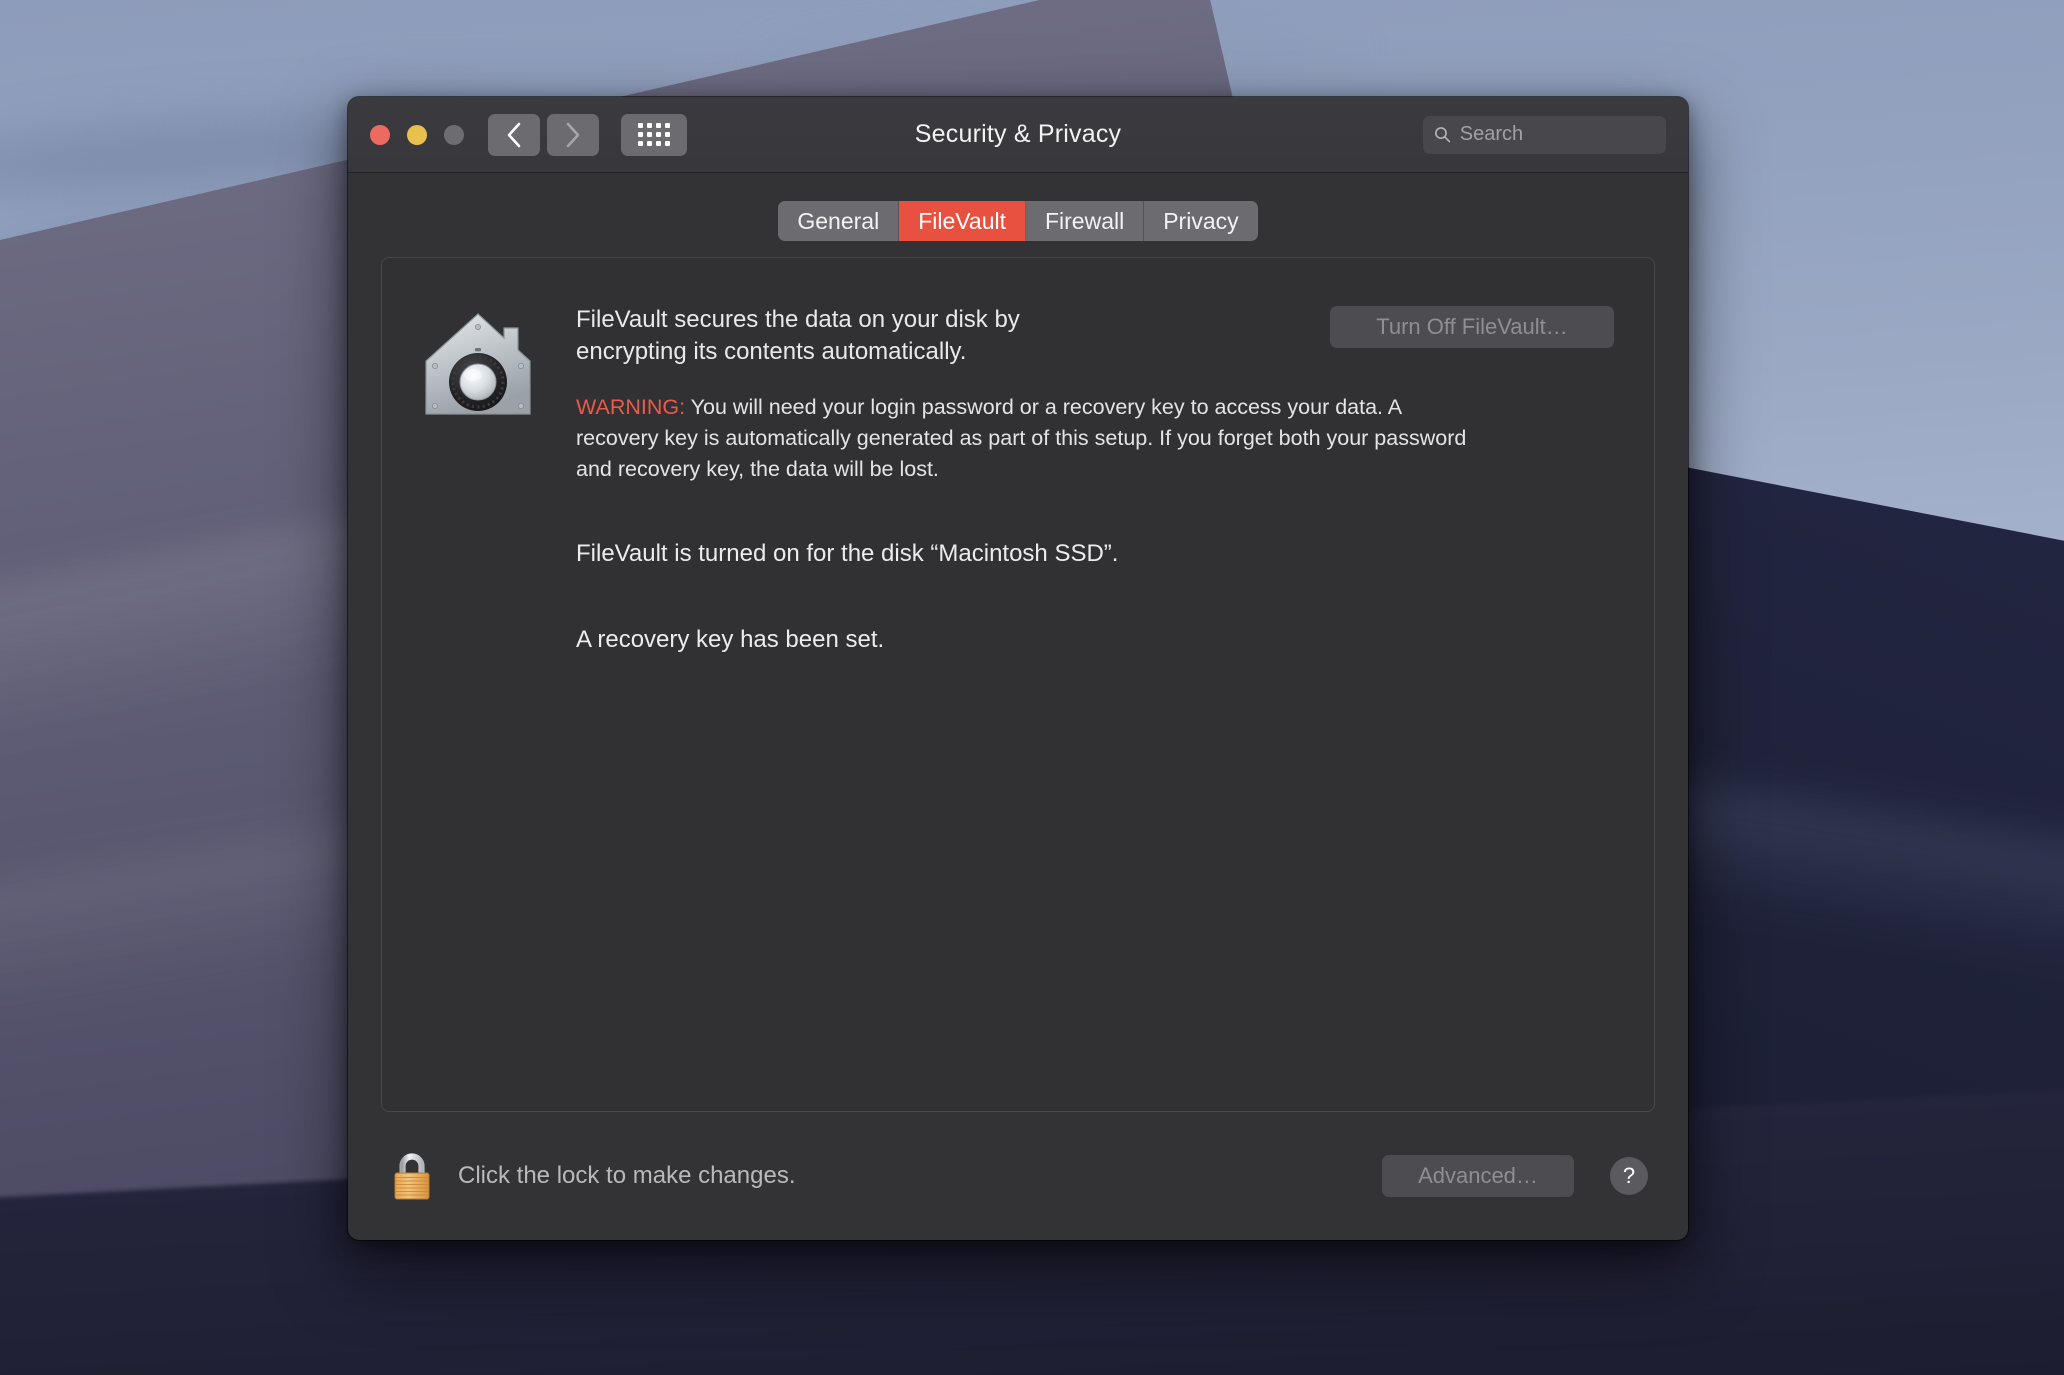  What do you see at coordinates (380, 134) in the screenshot?
I see `close-button` at bounding box center [380, 134].